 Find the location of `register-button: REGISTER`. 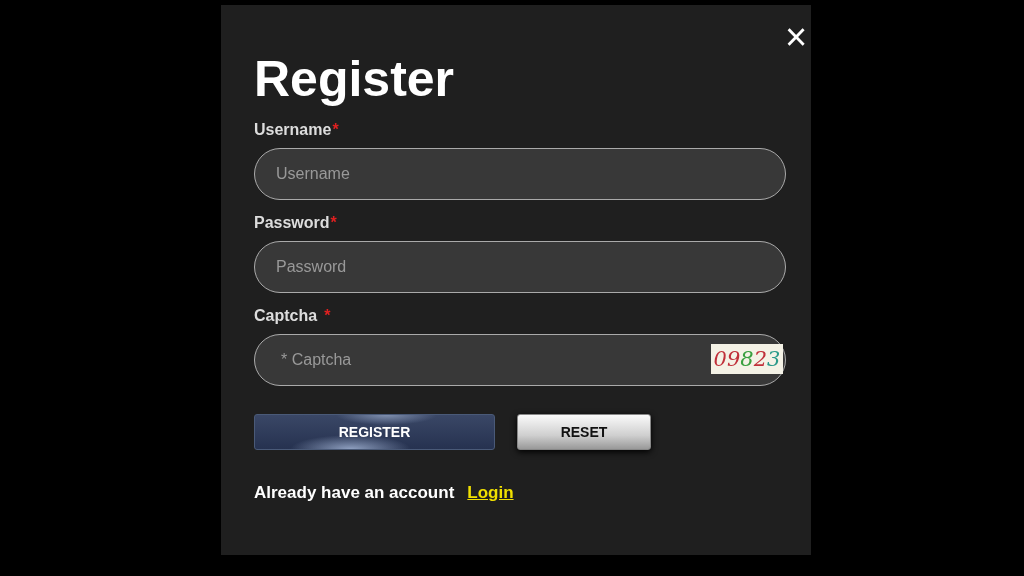

register-button: REGISTER is located at coordinates (374, 432).